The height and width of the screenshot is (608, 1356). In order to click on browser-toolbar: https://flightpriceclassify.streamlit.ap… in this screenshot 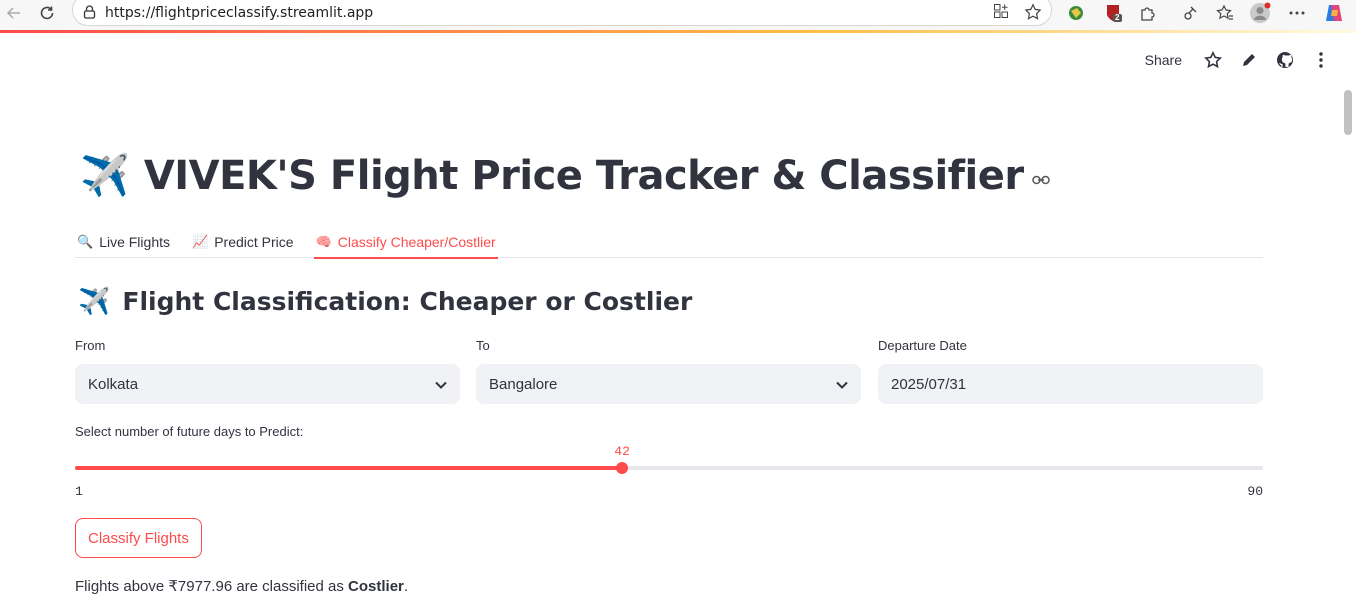, I will do `click(678, 15)`.